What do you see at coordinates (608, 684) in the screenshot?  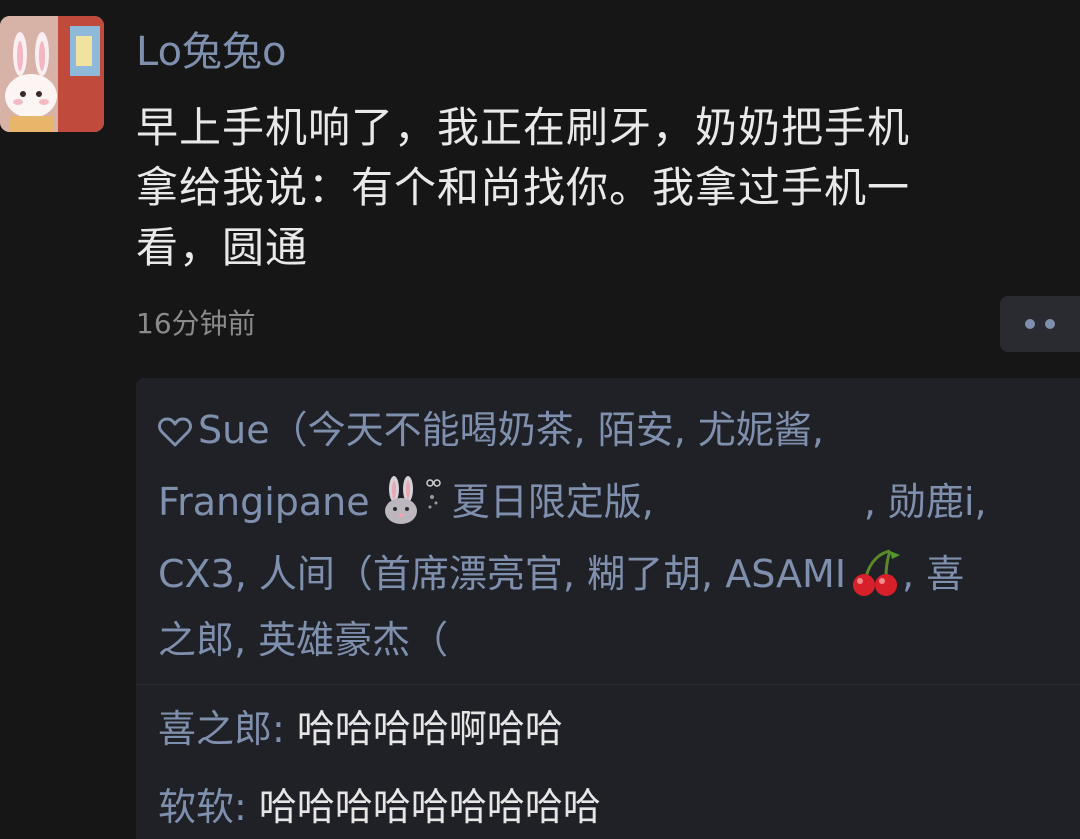 I see `divider` at bounding box center [608, 684].